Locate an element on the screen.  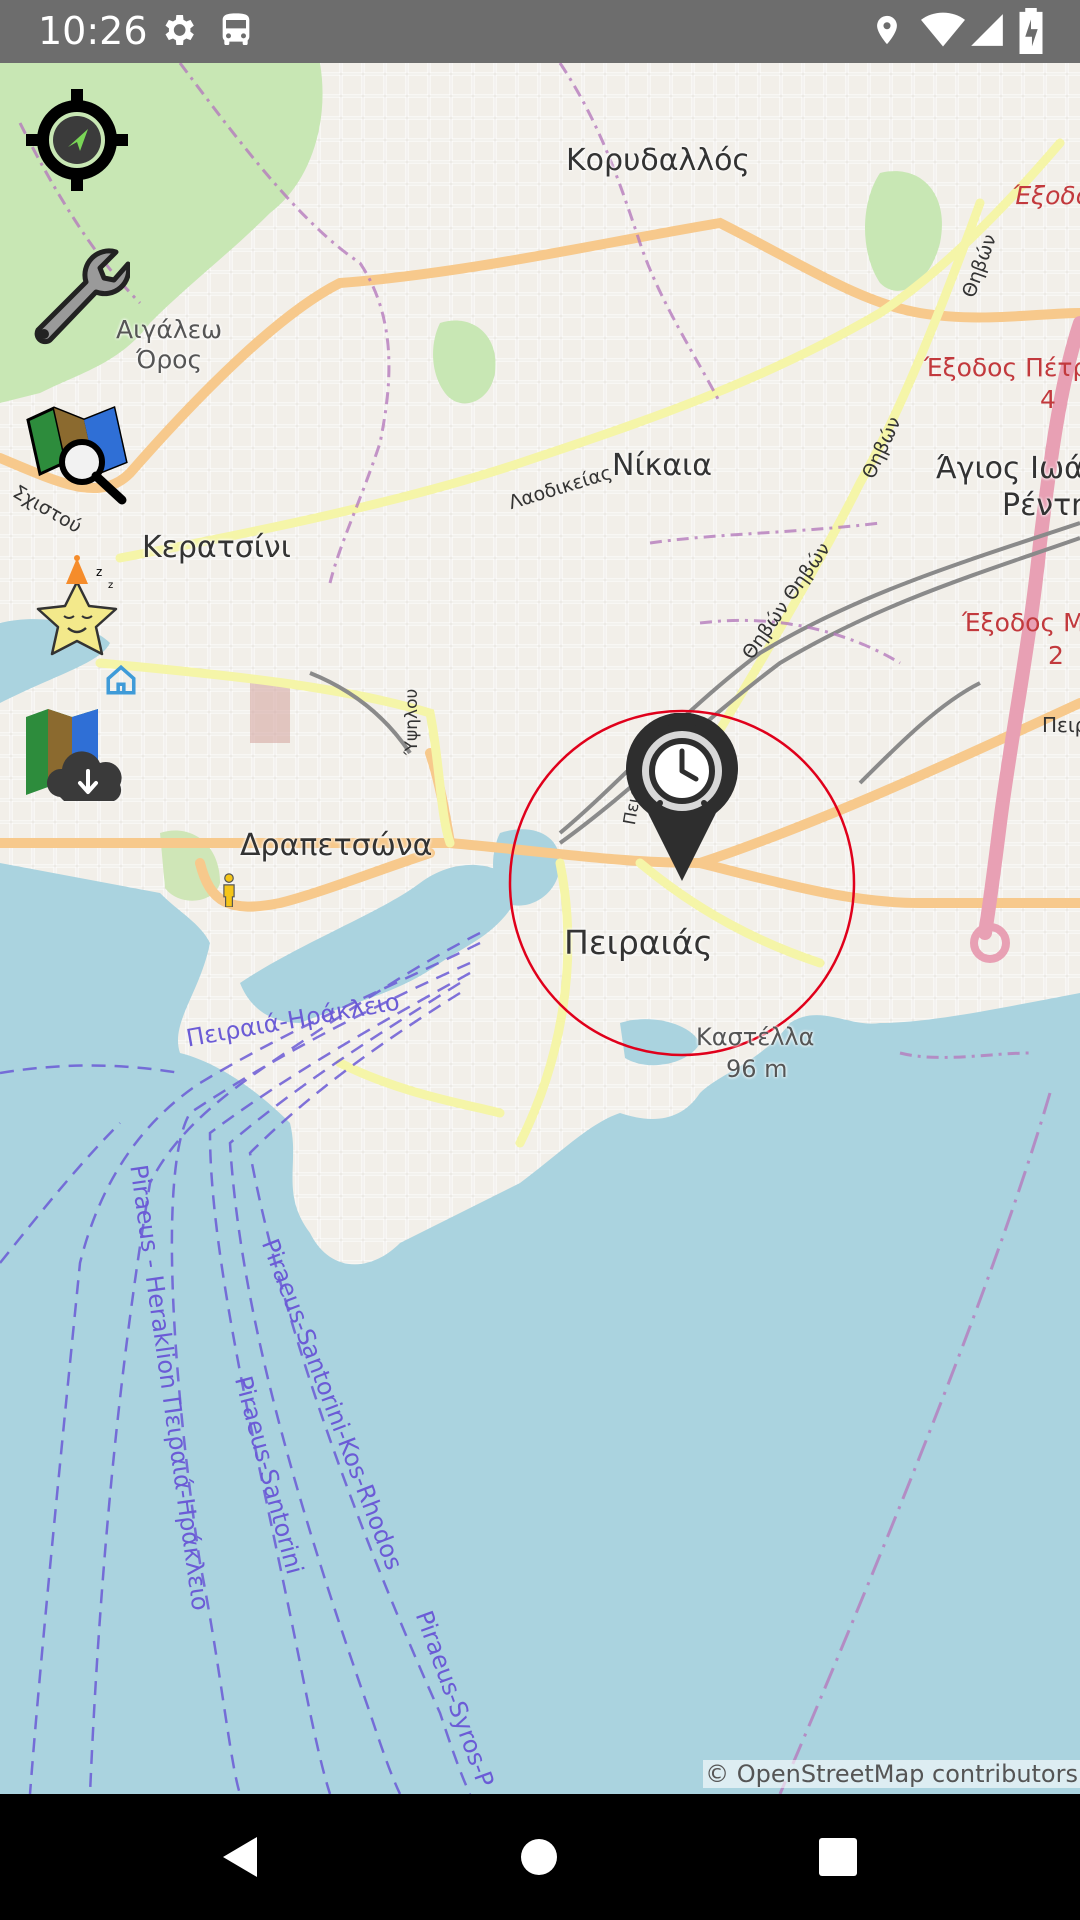
exit-label-2-number: 4 is located at coordinates (1048, 399).